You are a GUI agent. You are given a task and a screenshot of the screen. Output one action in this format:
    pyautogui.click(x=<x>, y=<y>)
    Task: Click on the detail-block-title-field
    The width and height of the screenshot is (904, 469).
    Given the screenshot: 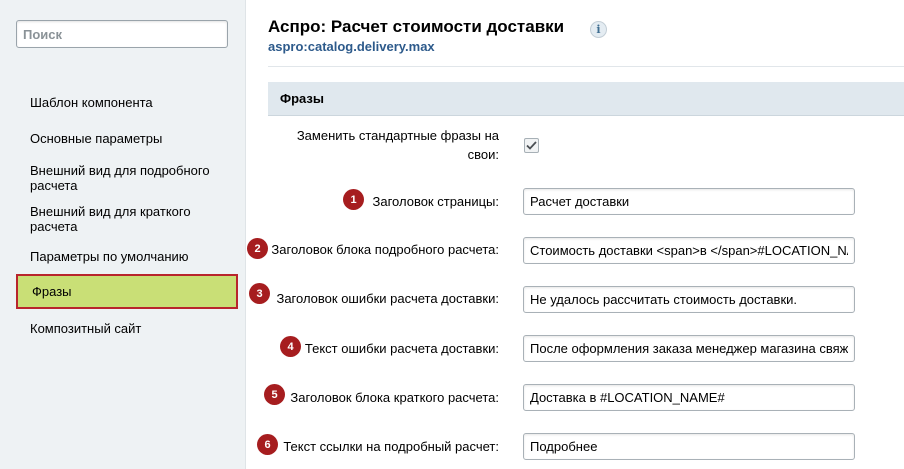 What is the action you would take?
    pyautogui.click(x=689, y=250)
    